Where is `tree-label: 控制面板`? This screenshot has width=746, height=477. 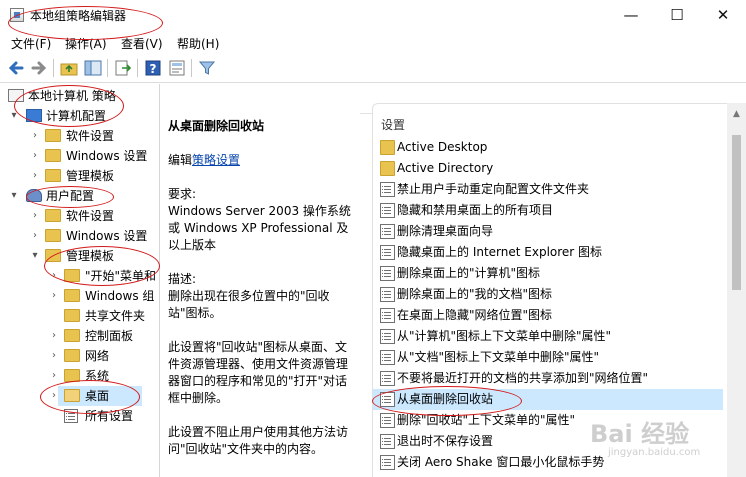
tree-label: 控制面板 is located at coordinates (109, 336).